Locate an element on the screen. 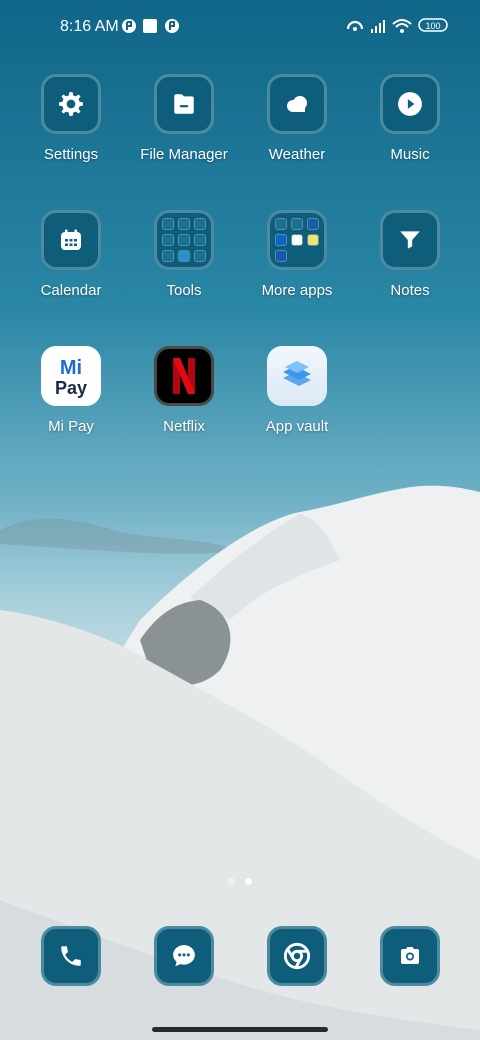 The height and width of the screenshot is (1040, 480). svg-text: Pay is located at coordinates (71, 388).